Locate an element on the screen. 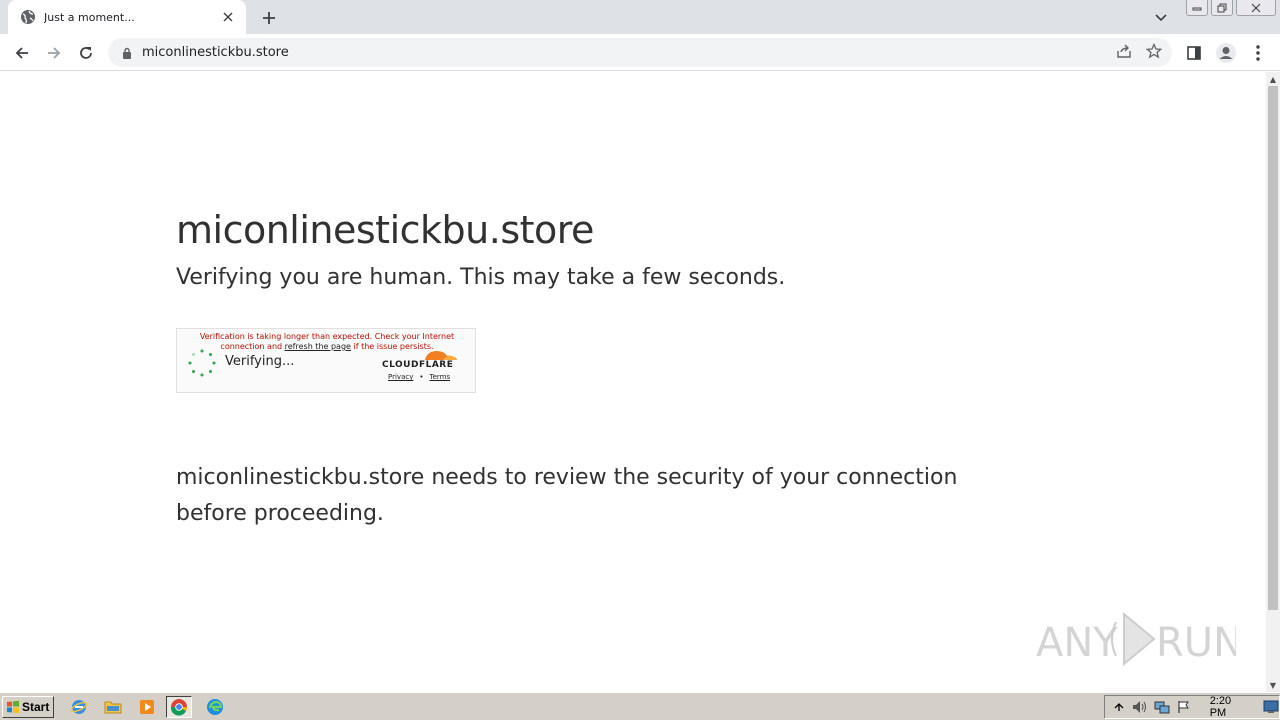  terms-link: Terms is located at coordinates (440, 377).